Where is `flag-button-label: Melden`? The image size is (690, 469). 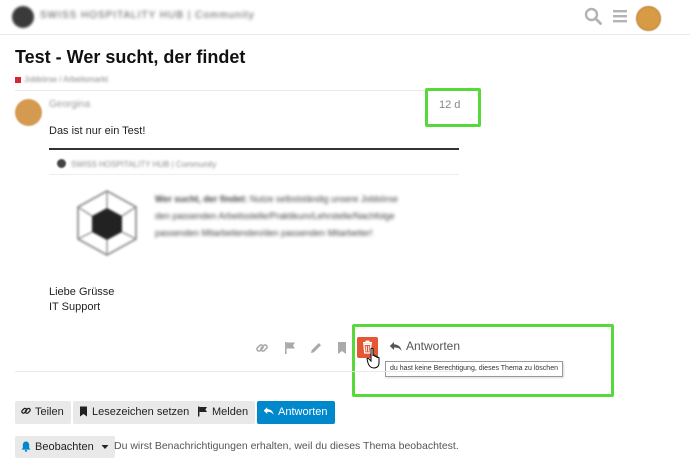
flag-button-label: Melden is located at coordinates (230, 412).